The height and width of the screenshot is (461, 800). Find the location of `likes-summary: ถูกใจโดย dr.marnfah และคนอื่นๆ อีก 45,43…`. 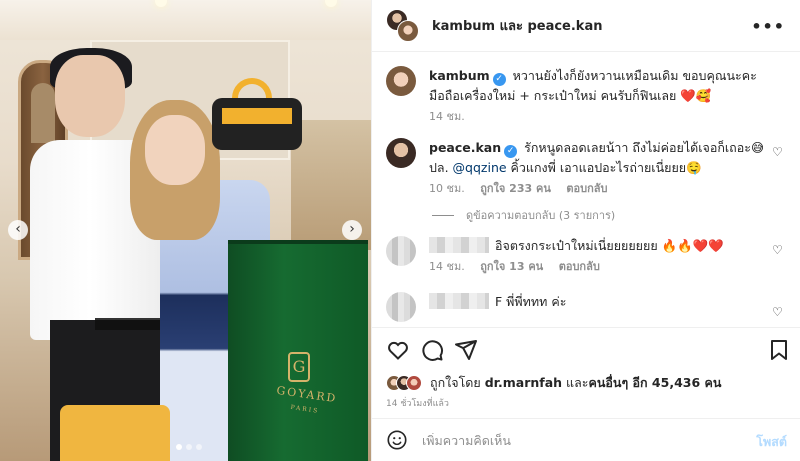

likes-summary: ถูกใจโดย dr.marnfah และคนอื่นๆ อีก 45,43… is located at coordinates (553, 383).